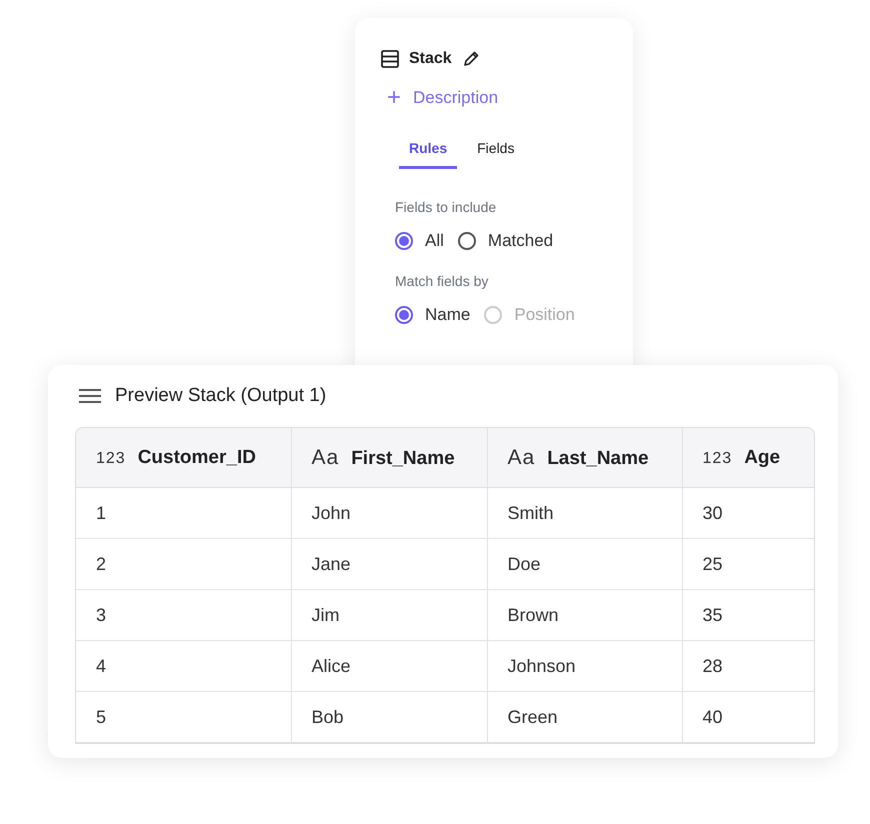 This screenshot has height=824, width=870. Describe the element at coordinates (183, 717) in the screenshot. I see `table-cell: 5` at that location.